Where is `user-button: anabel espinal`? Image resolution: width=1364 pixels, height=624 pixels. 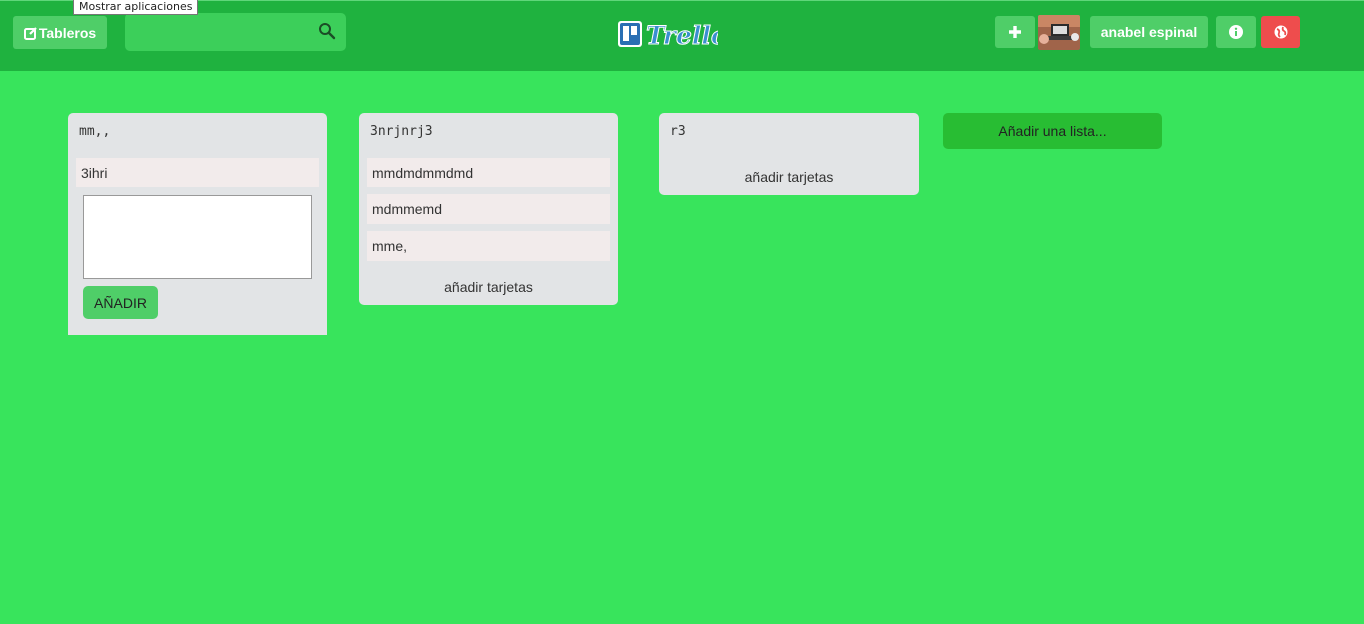
user-button: anabel espinal is located at coordinates (1149, 32).